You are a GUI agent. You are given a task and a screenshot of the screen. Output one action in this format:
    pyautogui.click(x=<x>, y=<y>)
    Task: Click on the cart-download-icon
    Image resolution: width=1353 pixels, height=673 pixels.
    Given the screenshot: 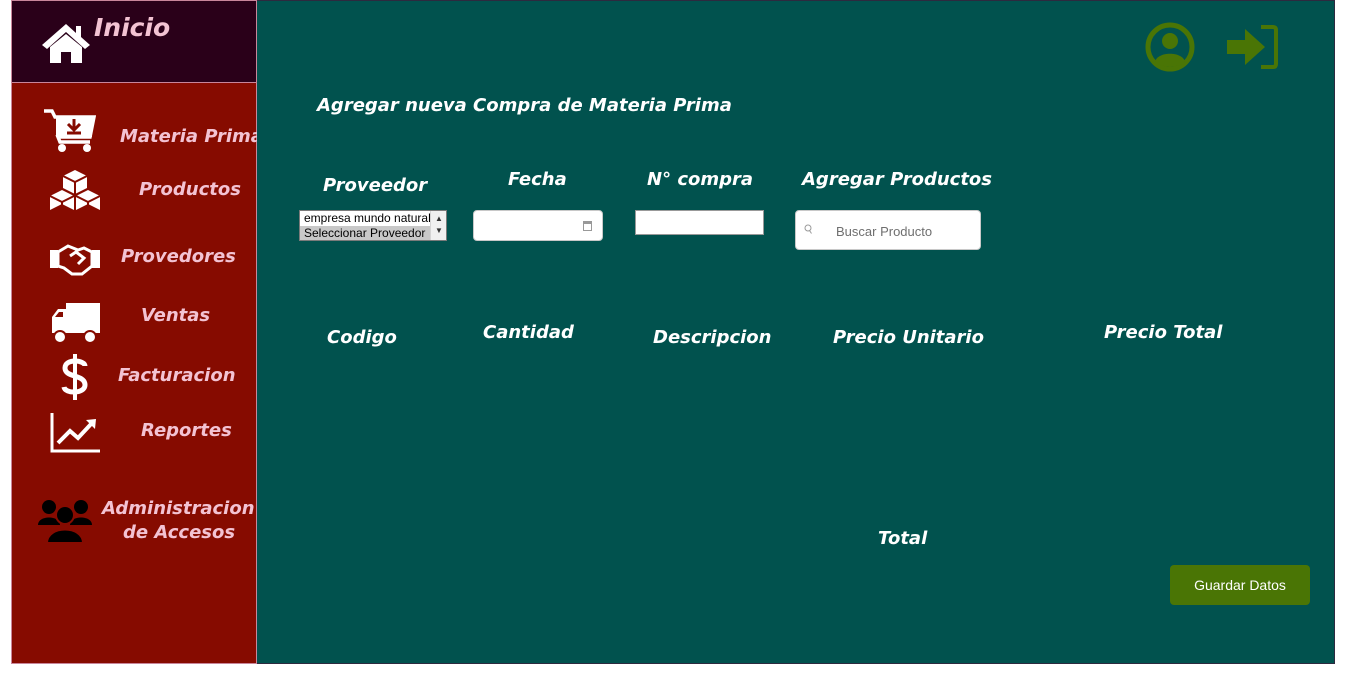 What is the action you would take?
    pyautogui.click(x=70, y=130)
    